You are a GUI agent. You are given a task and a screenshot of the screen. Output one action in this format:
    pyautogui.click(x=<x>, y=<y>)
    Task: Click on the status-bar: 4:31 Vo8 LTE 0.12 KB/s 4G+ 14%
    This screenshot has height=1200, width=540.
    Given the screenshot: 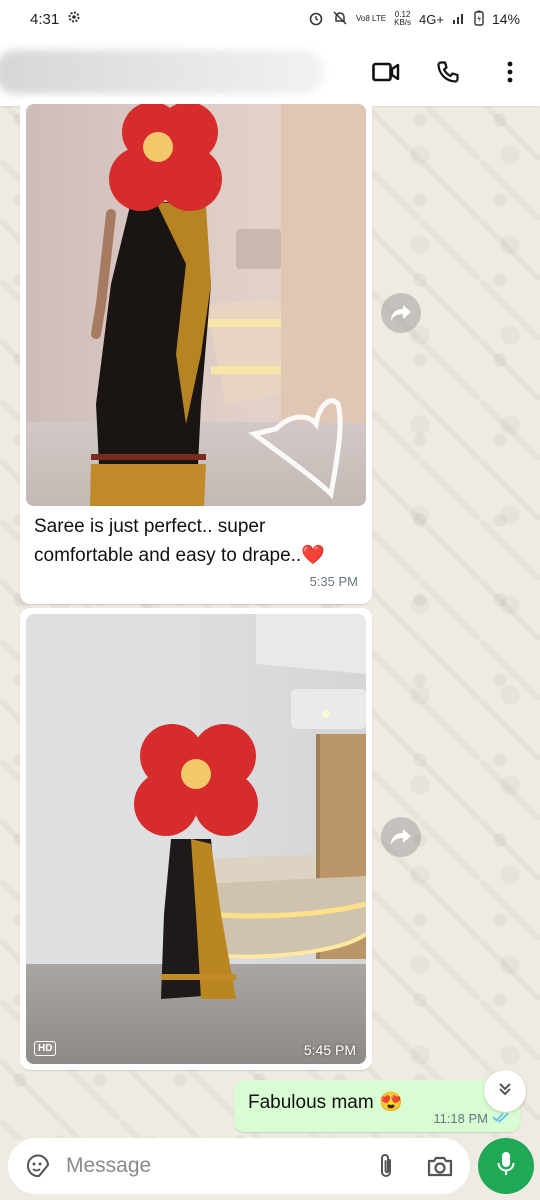 What is the action you would take?
    pyautogui.click(x=270, y=19)
    